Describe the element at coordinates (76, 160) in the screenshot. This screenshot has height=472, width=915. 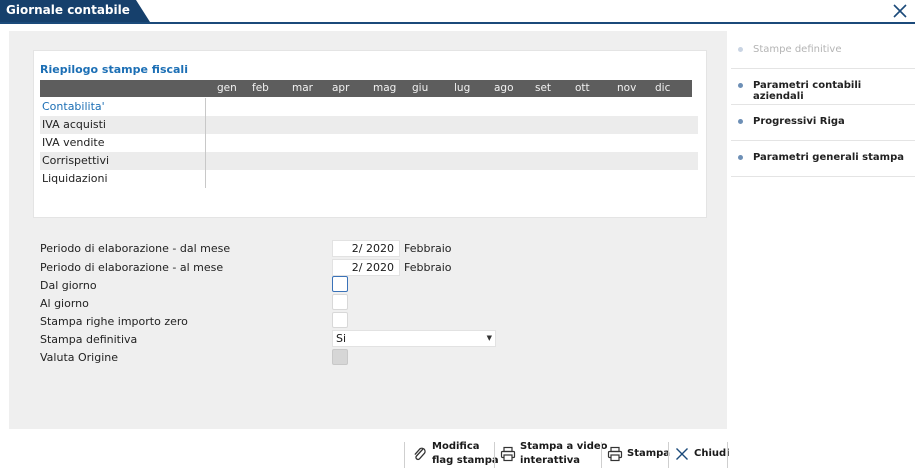
I see `row-label: Corrispettivi` at that location.